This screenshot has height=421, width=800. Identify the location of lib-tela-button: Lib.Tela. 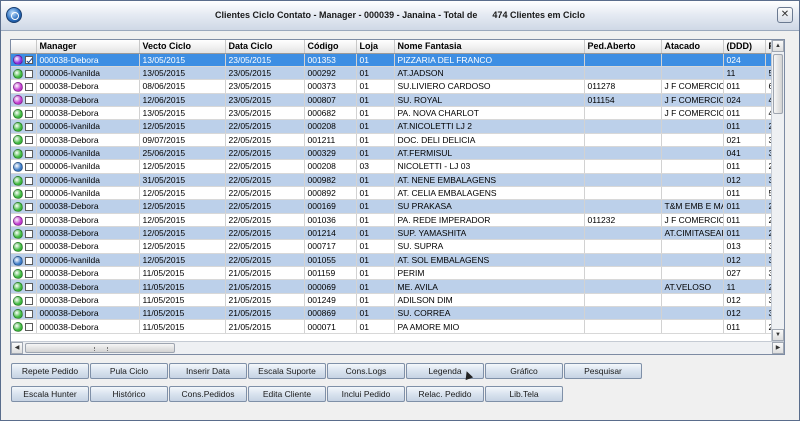
(524, 394).